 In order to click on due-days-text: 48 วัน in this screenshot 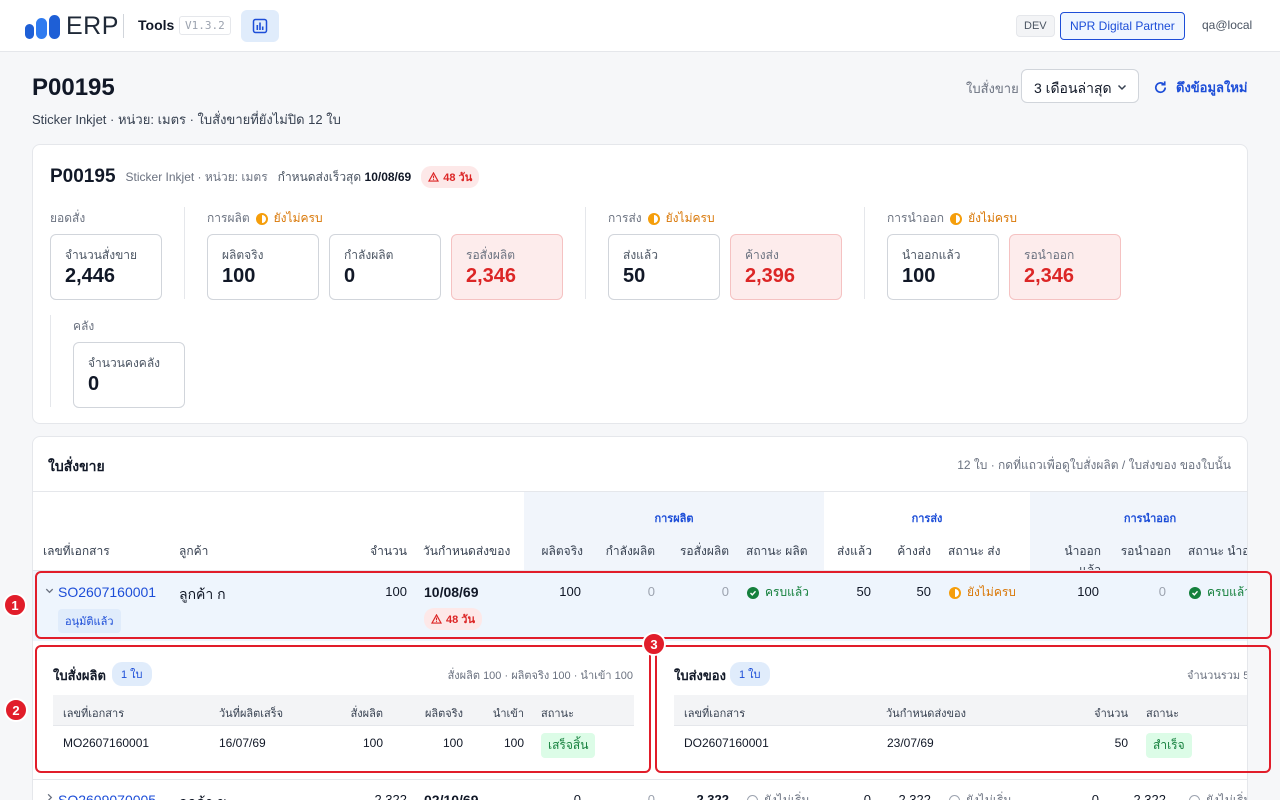, I will do `click(458, 178)`.